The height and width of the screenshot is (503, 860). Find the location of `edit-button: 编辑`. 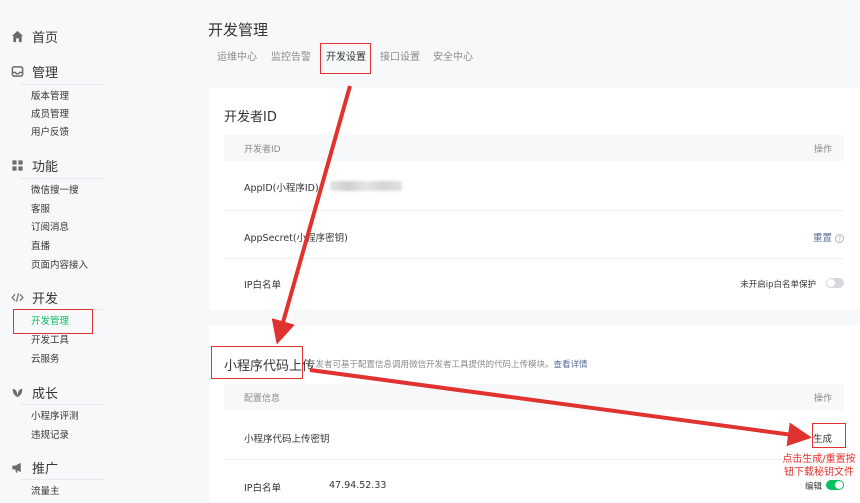

edit-button: 编辑 is located at coordinates (813, 486).